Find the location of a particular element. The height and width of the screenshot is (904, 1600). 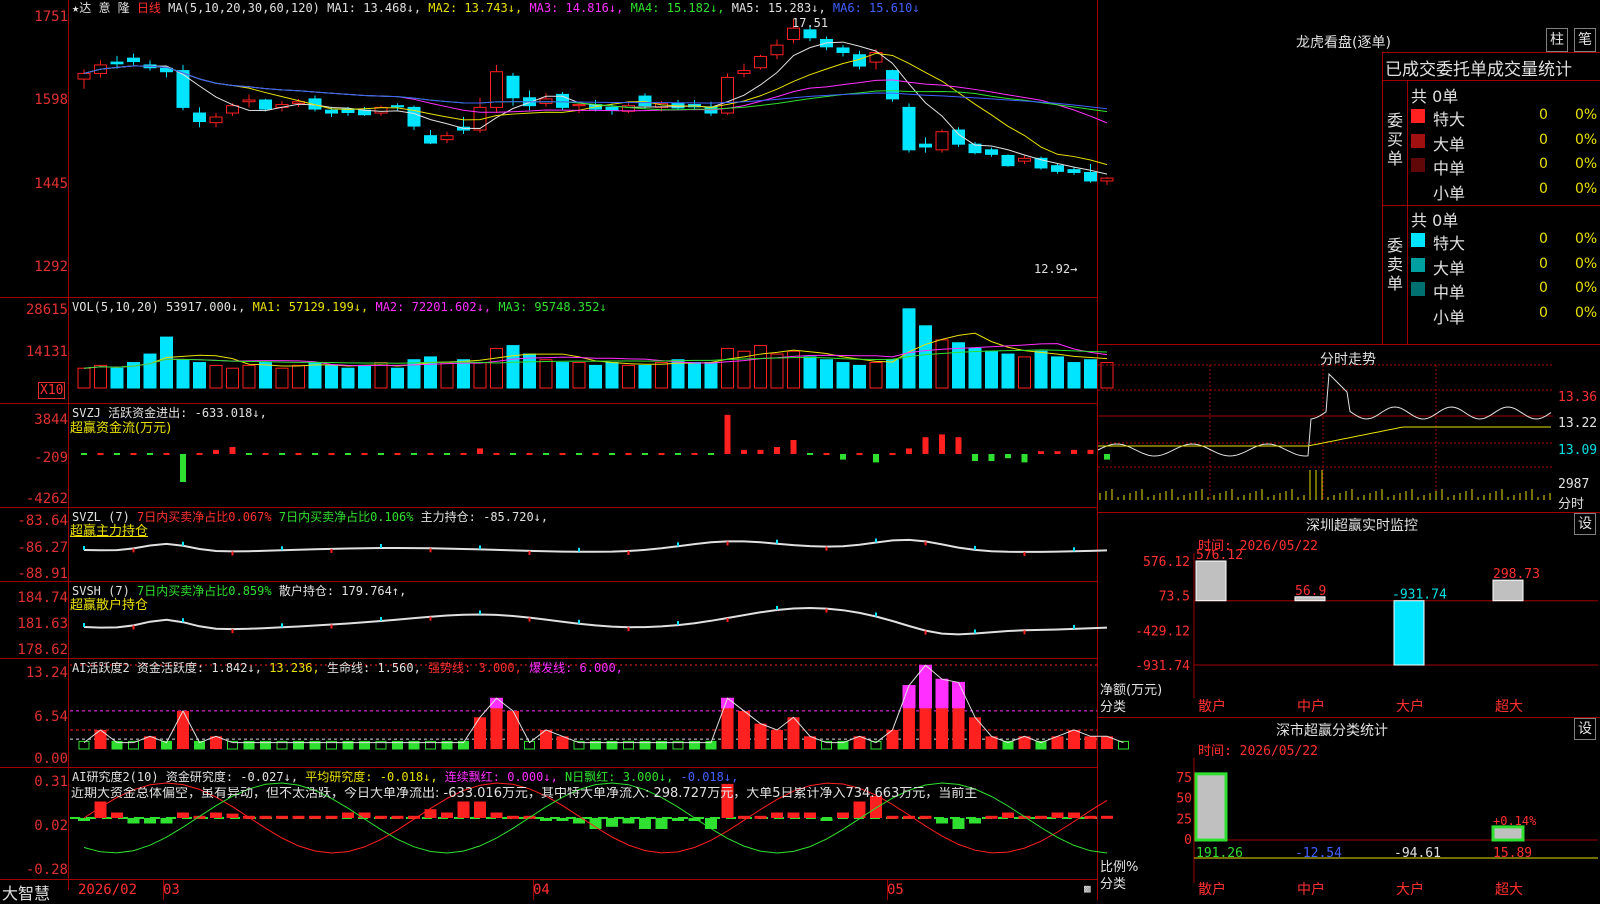

ai2-tick: 0.02 is located at coordinates (51, 826).